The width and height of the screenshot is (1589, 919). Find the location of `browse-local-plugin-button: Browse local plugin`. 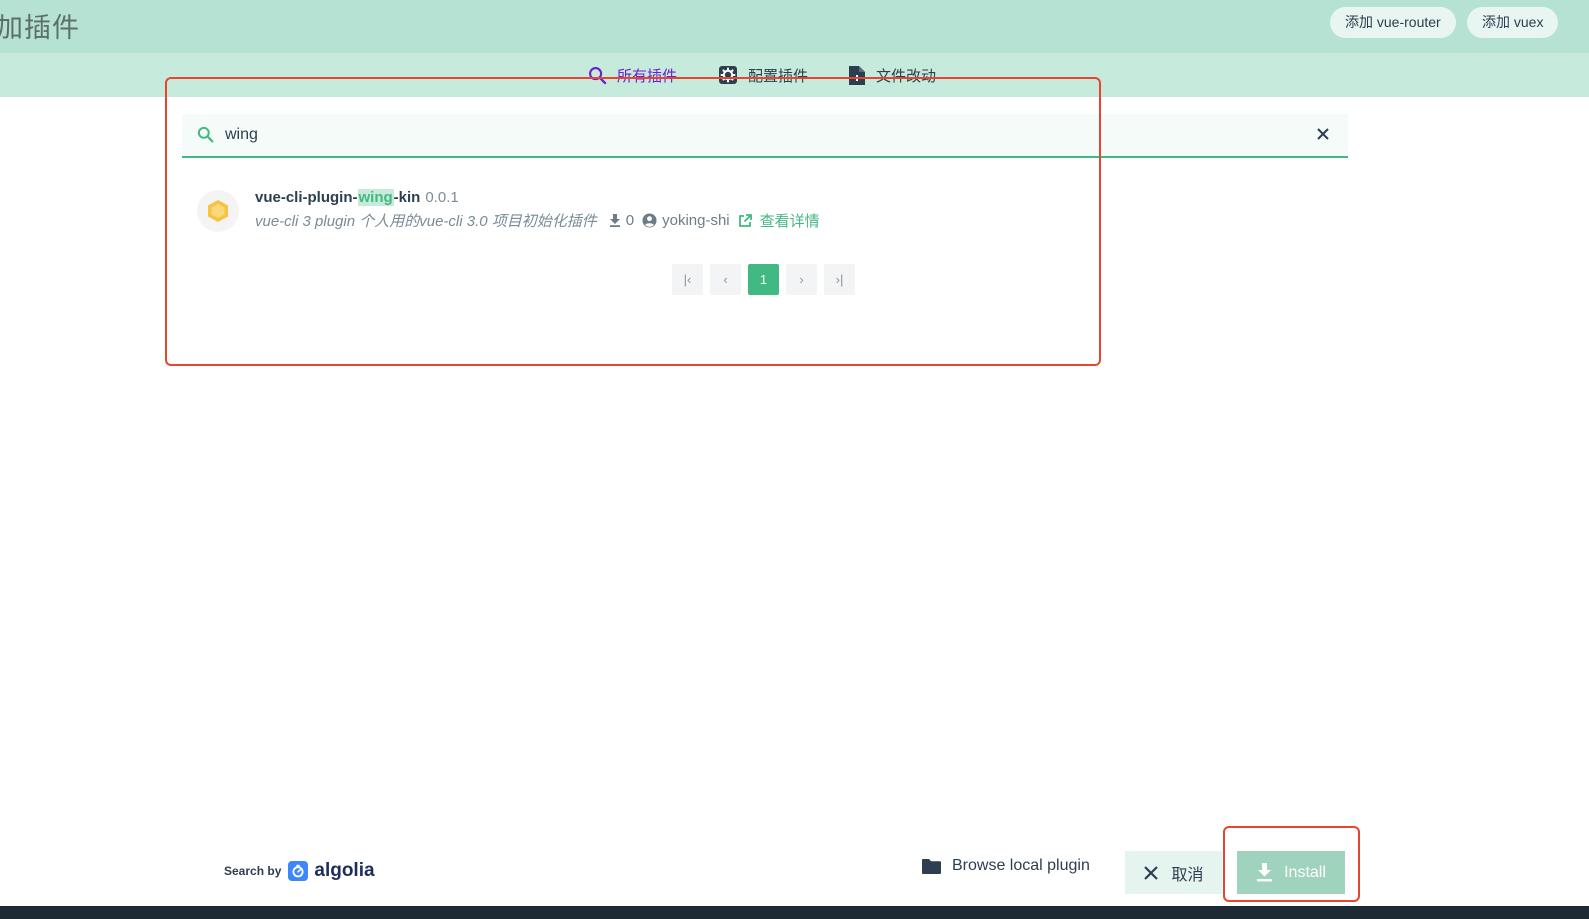

browse-local-plugin-button: Browse local plugin is located at coordinates (1005, 866).